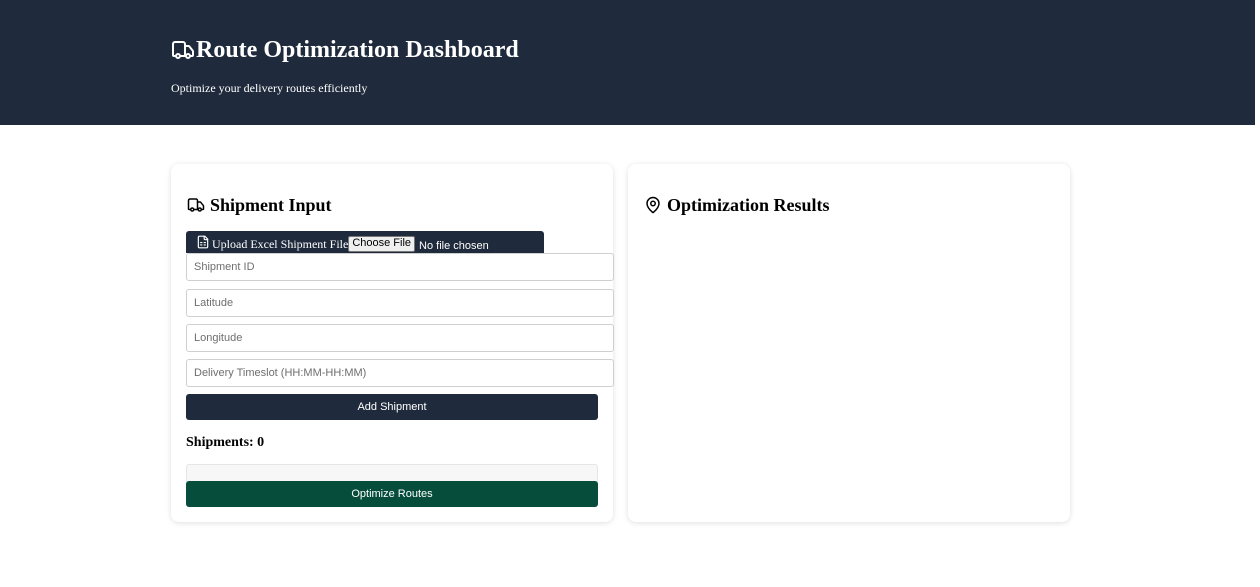 This screenshot has width=1260, height=587. What do you see at coordinates (653, 205) in the screenshot?
I see `map-pin-icon` at bounding box center [653, 205].